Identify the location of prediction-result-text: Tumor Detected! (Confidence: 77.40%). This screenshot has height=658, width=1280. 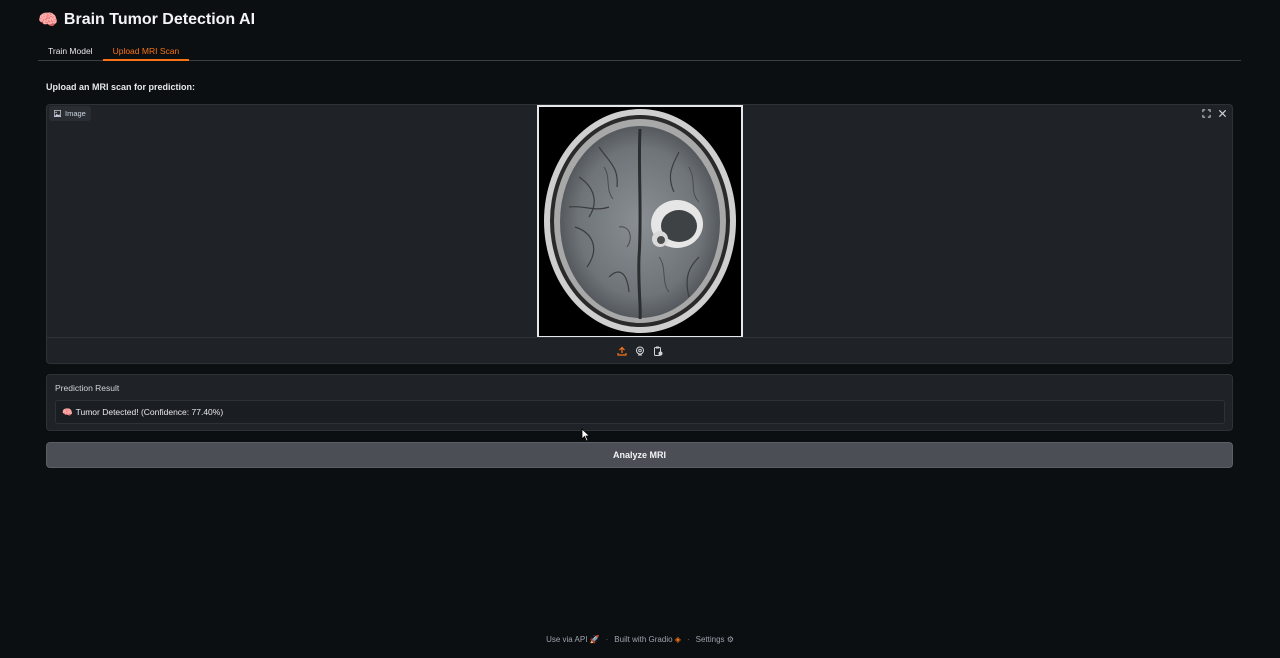
(149, 412).